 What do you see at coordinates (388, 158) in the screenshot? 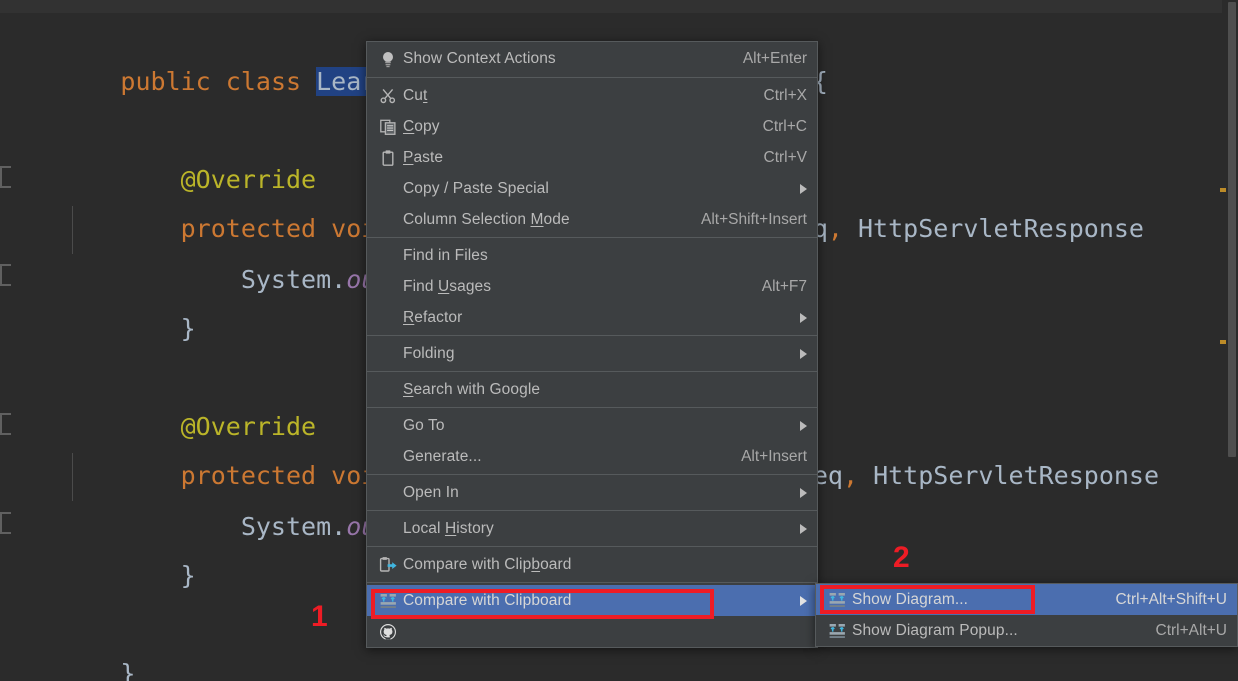
I see `clipboard-icon` at bounding box center [388, 158].